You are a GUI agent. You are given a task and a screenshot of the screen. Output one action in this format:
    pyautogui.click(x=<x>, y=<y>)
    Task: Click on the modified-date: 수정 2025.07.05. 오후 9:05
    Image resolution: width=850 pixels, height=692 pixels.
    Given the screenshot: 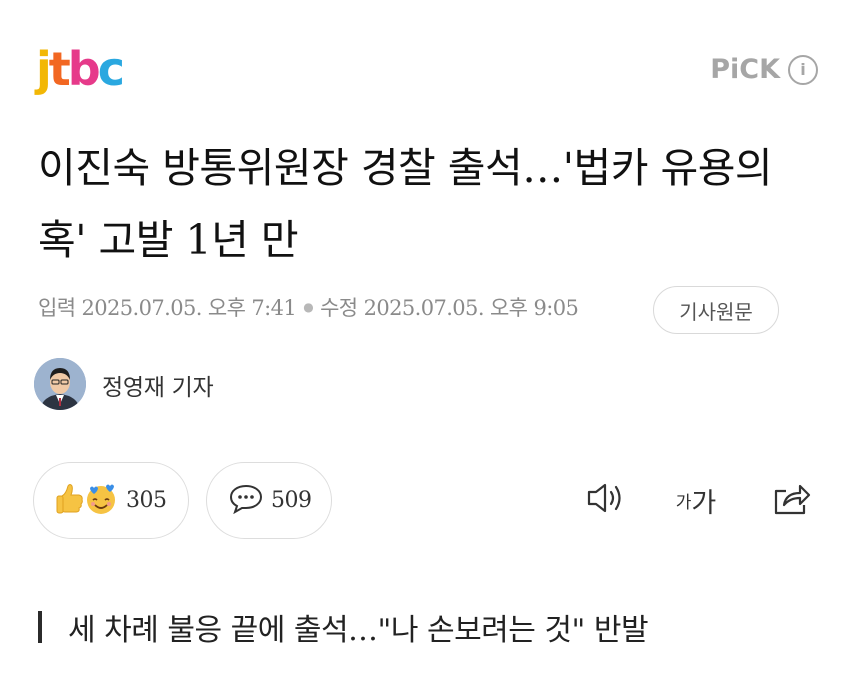 What is the action you would take?
    pyautogui.click(x=449, y=308)
    